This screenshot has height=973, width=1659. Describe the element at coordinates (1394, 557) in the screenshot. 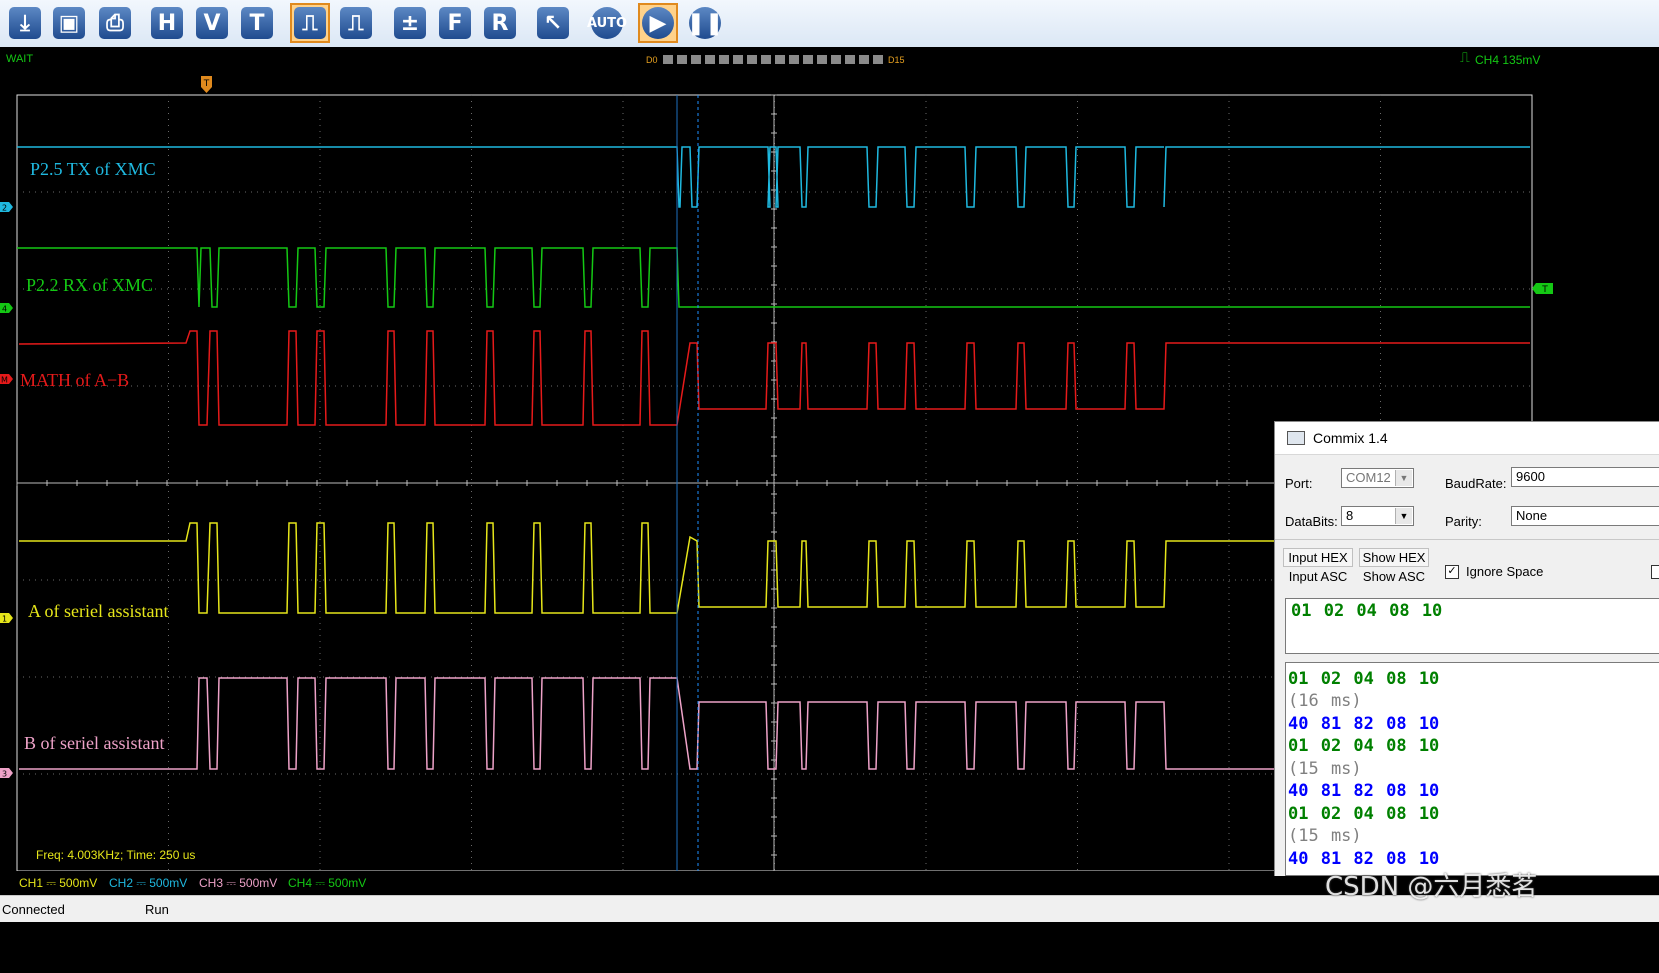

I see `show-hex-button: Show HEX` at that location.